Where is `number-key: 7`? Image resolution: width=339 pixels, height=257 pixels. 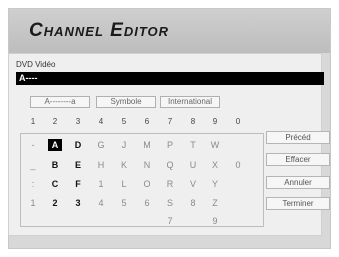
number-key: 7 is located at coordinates (170, 121).